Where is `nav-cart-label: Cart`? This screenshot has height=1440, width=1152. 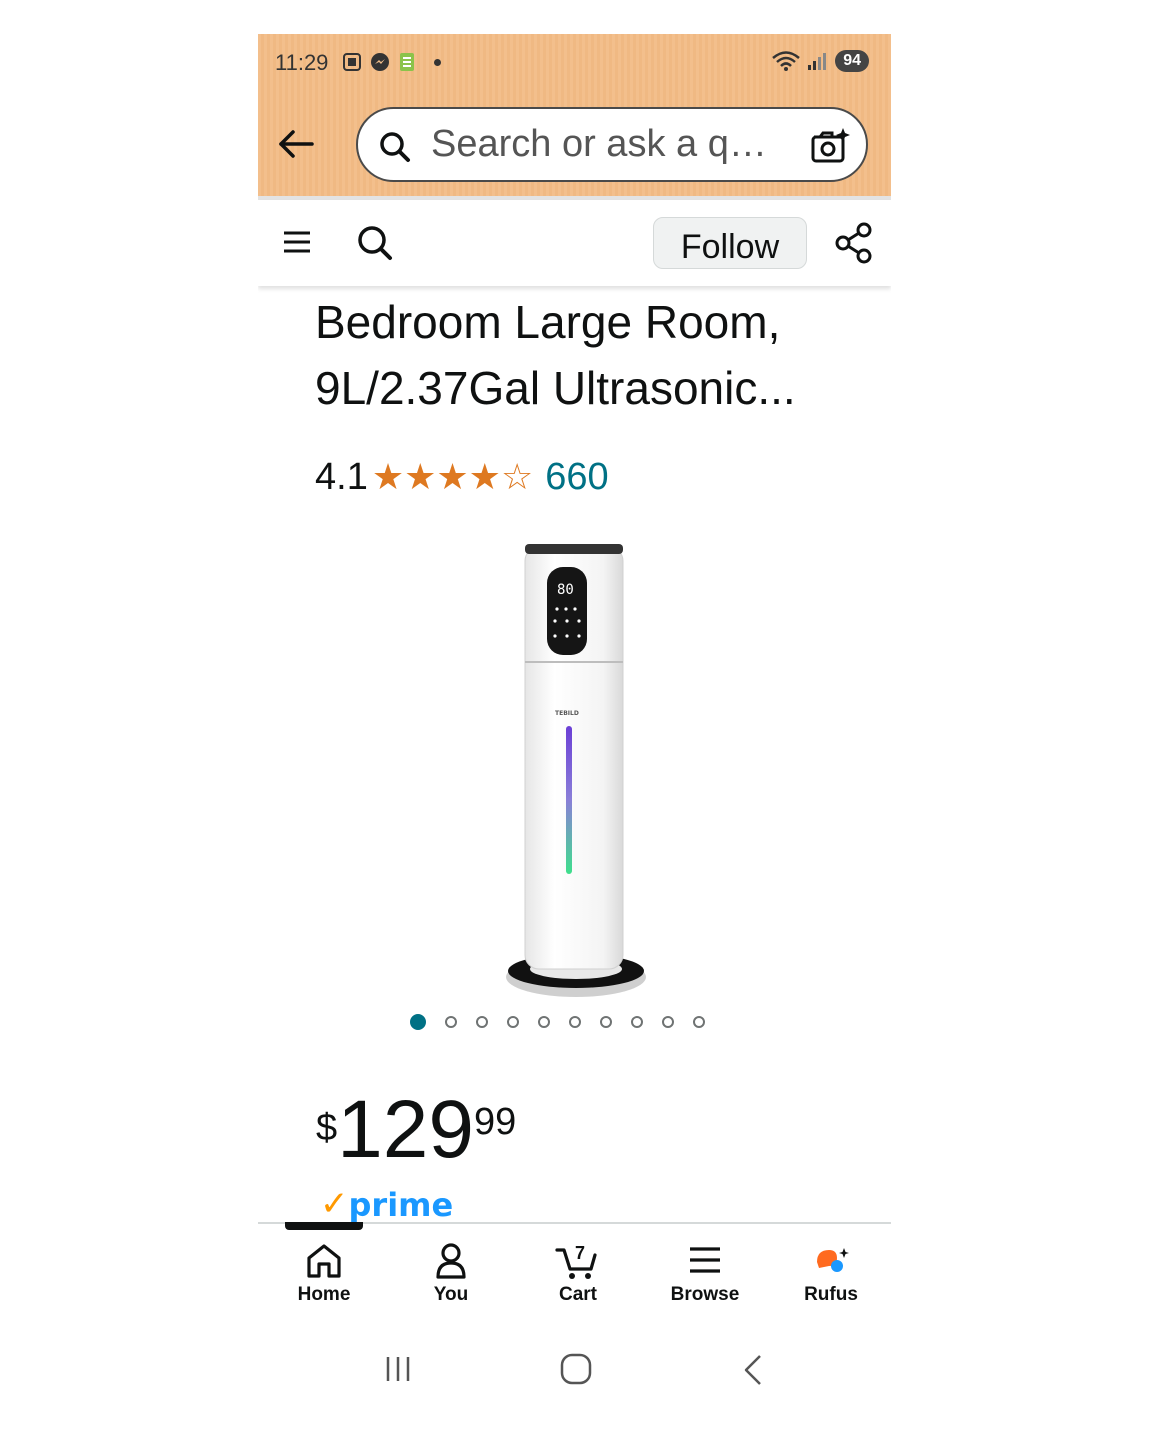
nav-cart-label: Cart is located at coordinates (577, 1294).